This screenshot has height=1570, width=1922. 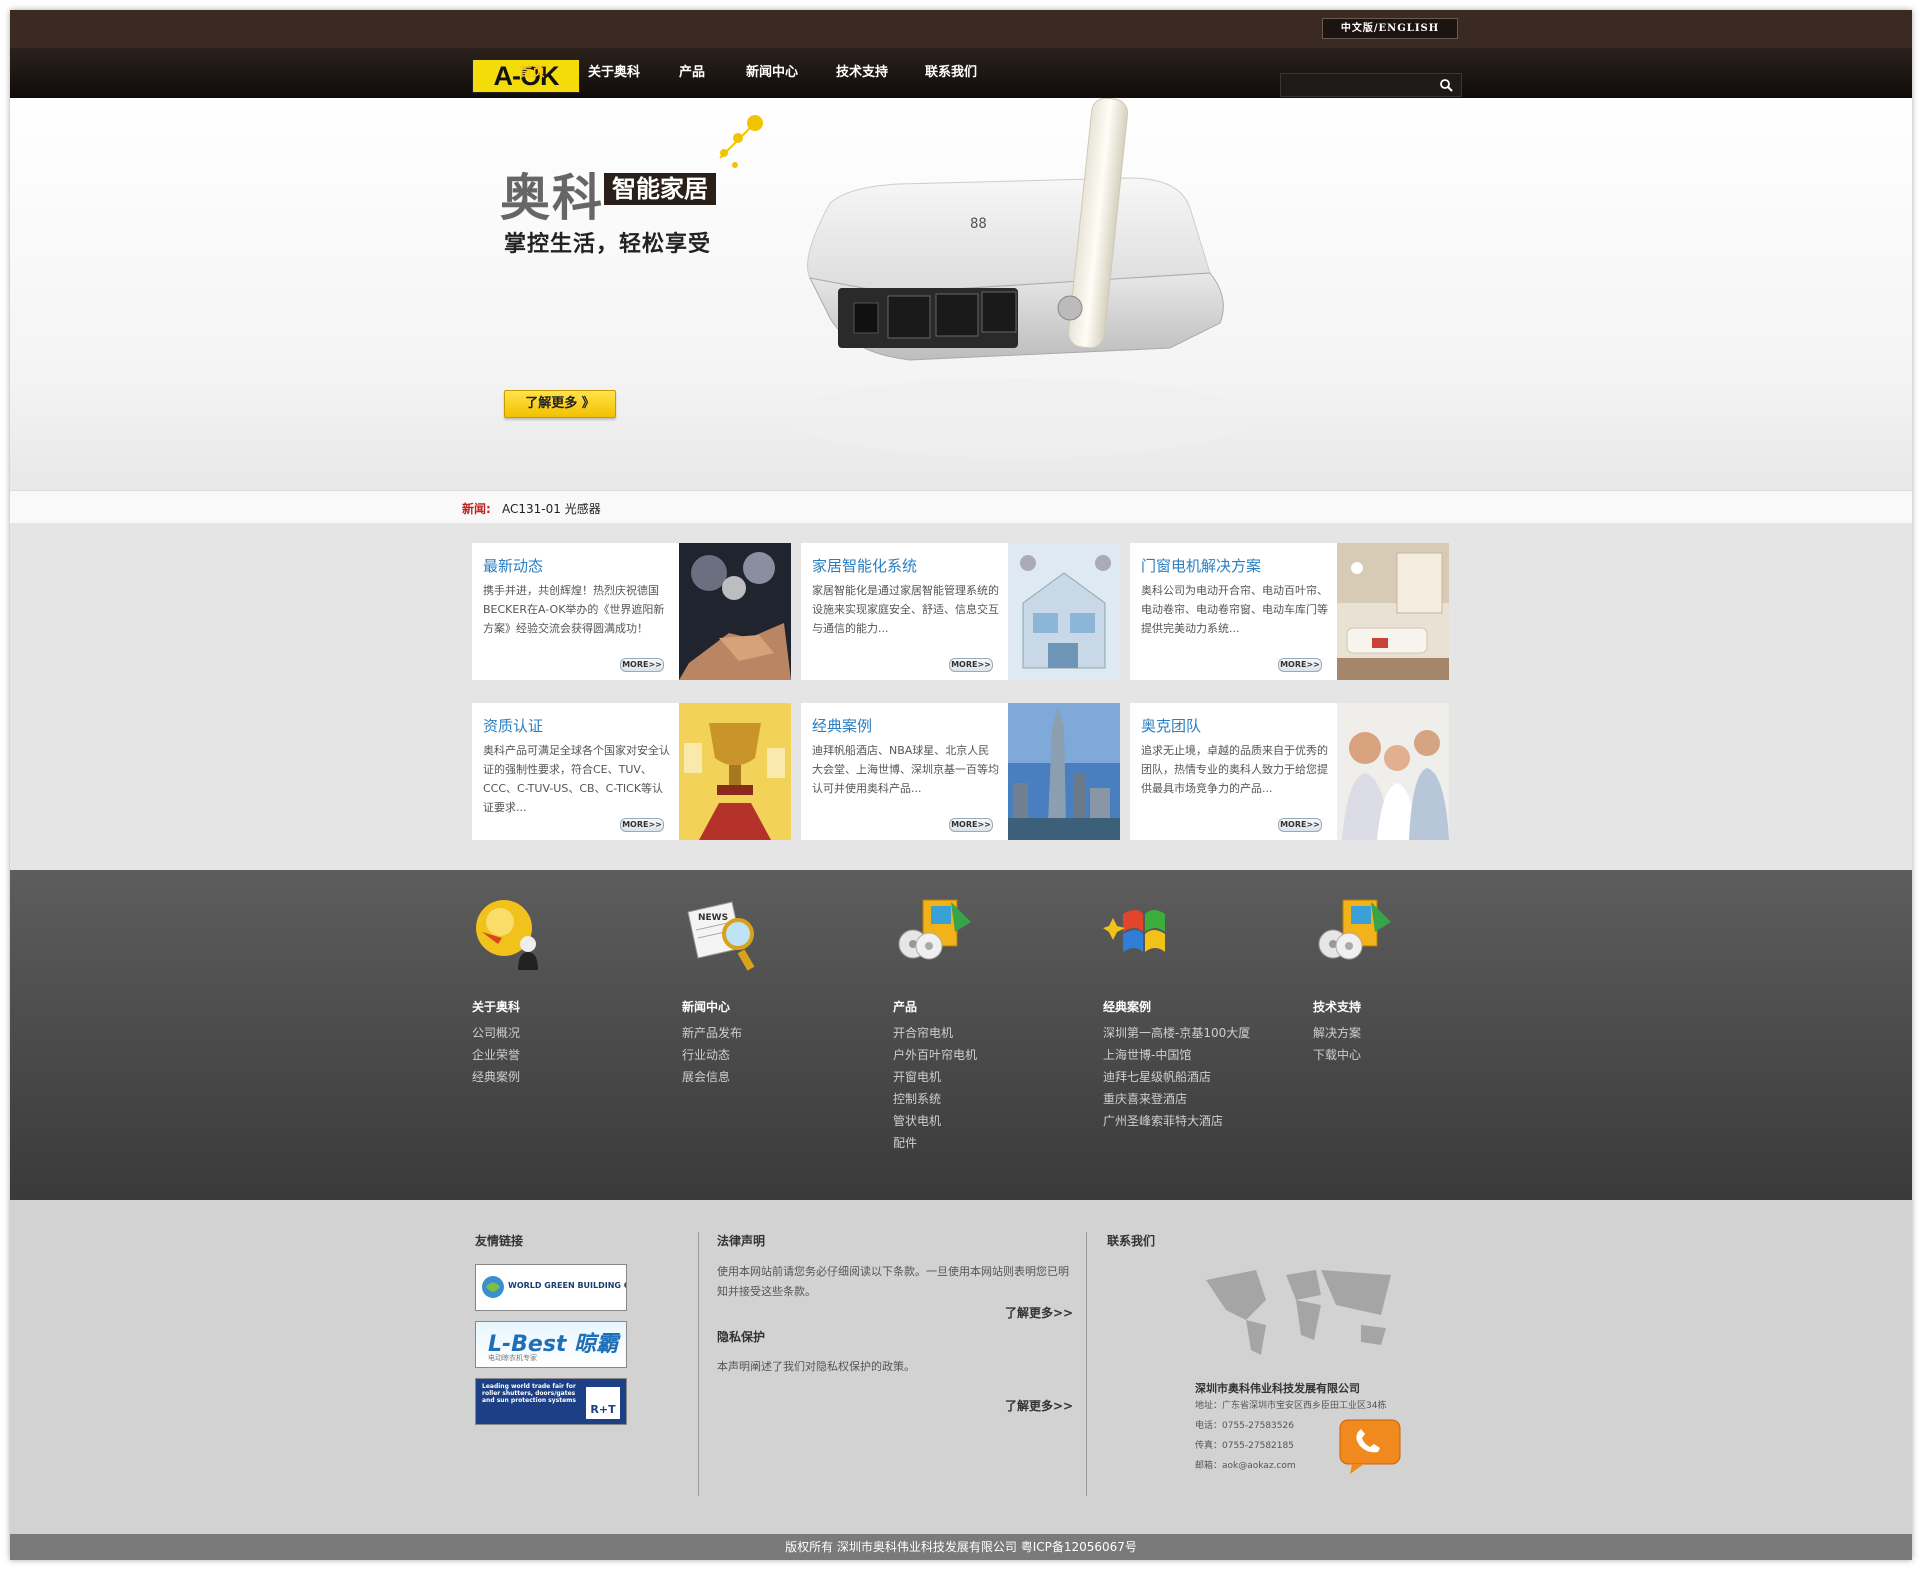 What do you see at coordinates (1020, 278) in the screenshot?
I see `router-image: 88` at bounding box center [1020, 278].